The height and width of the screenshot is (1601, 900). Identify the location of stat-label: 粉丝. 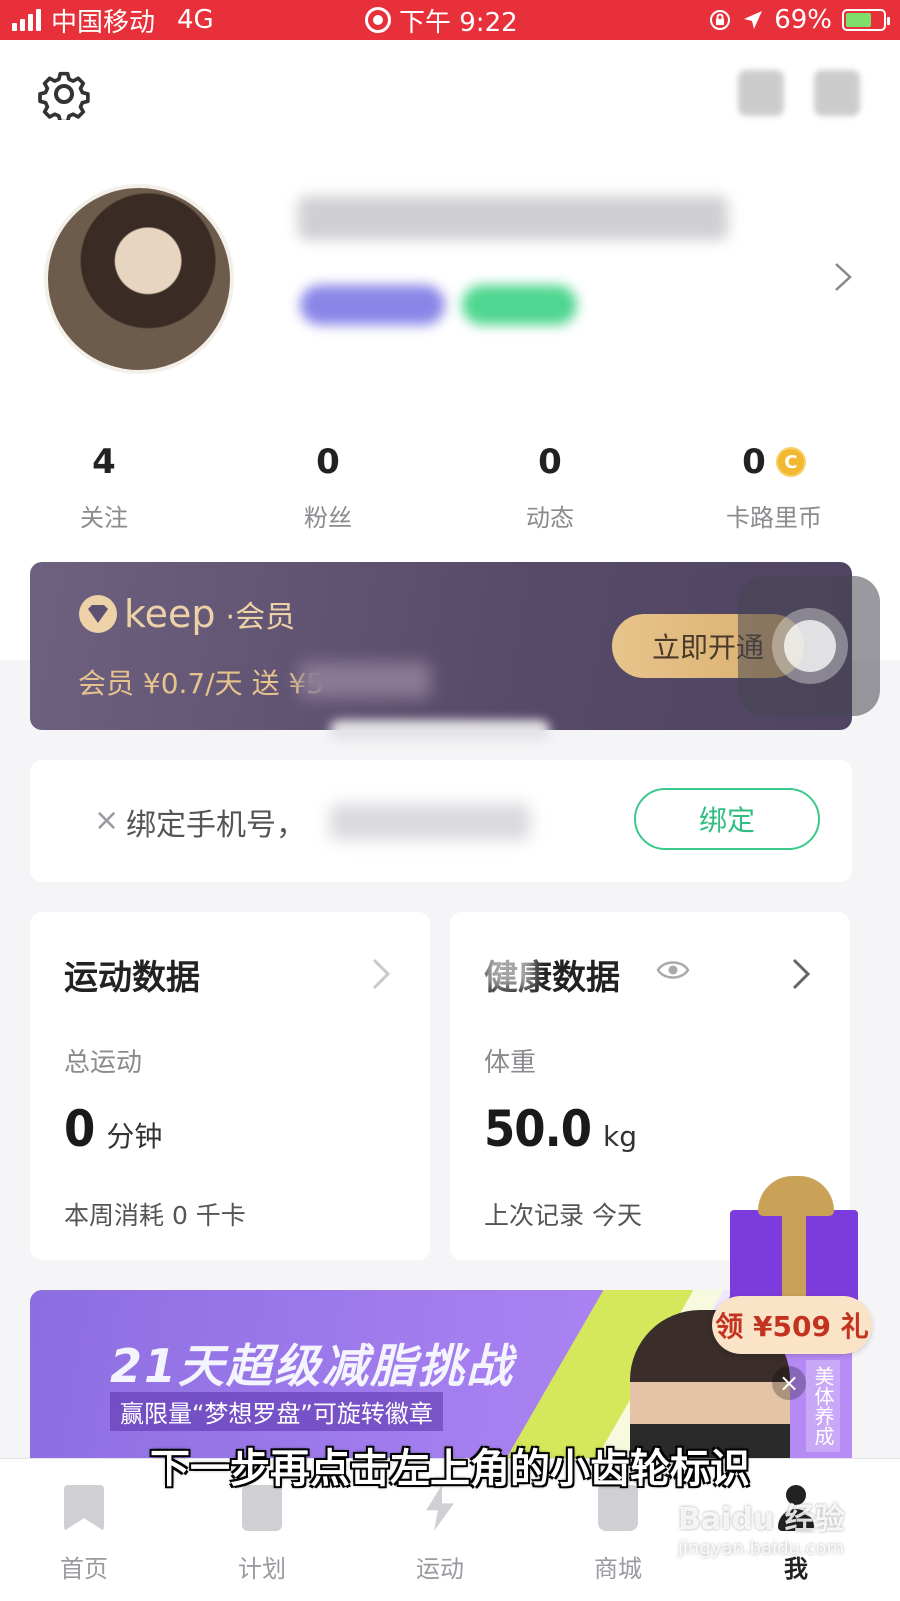
(328, 518).